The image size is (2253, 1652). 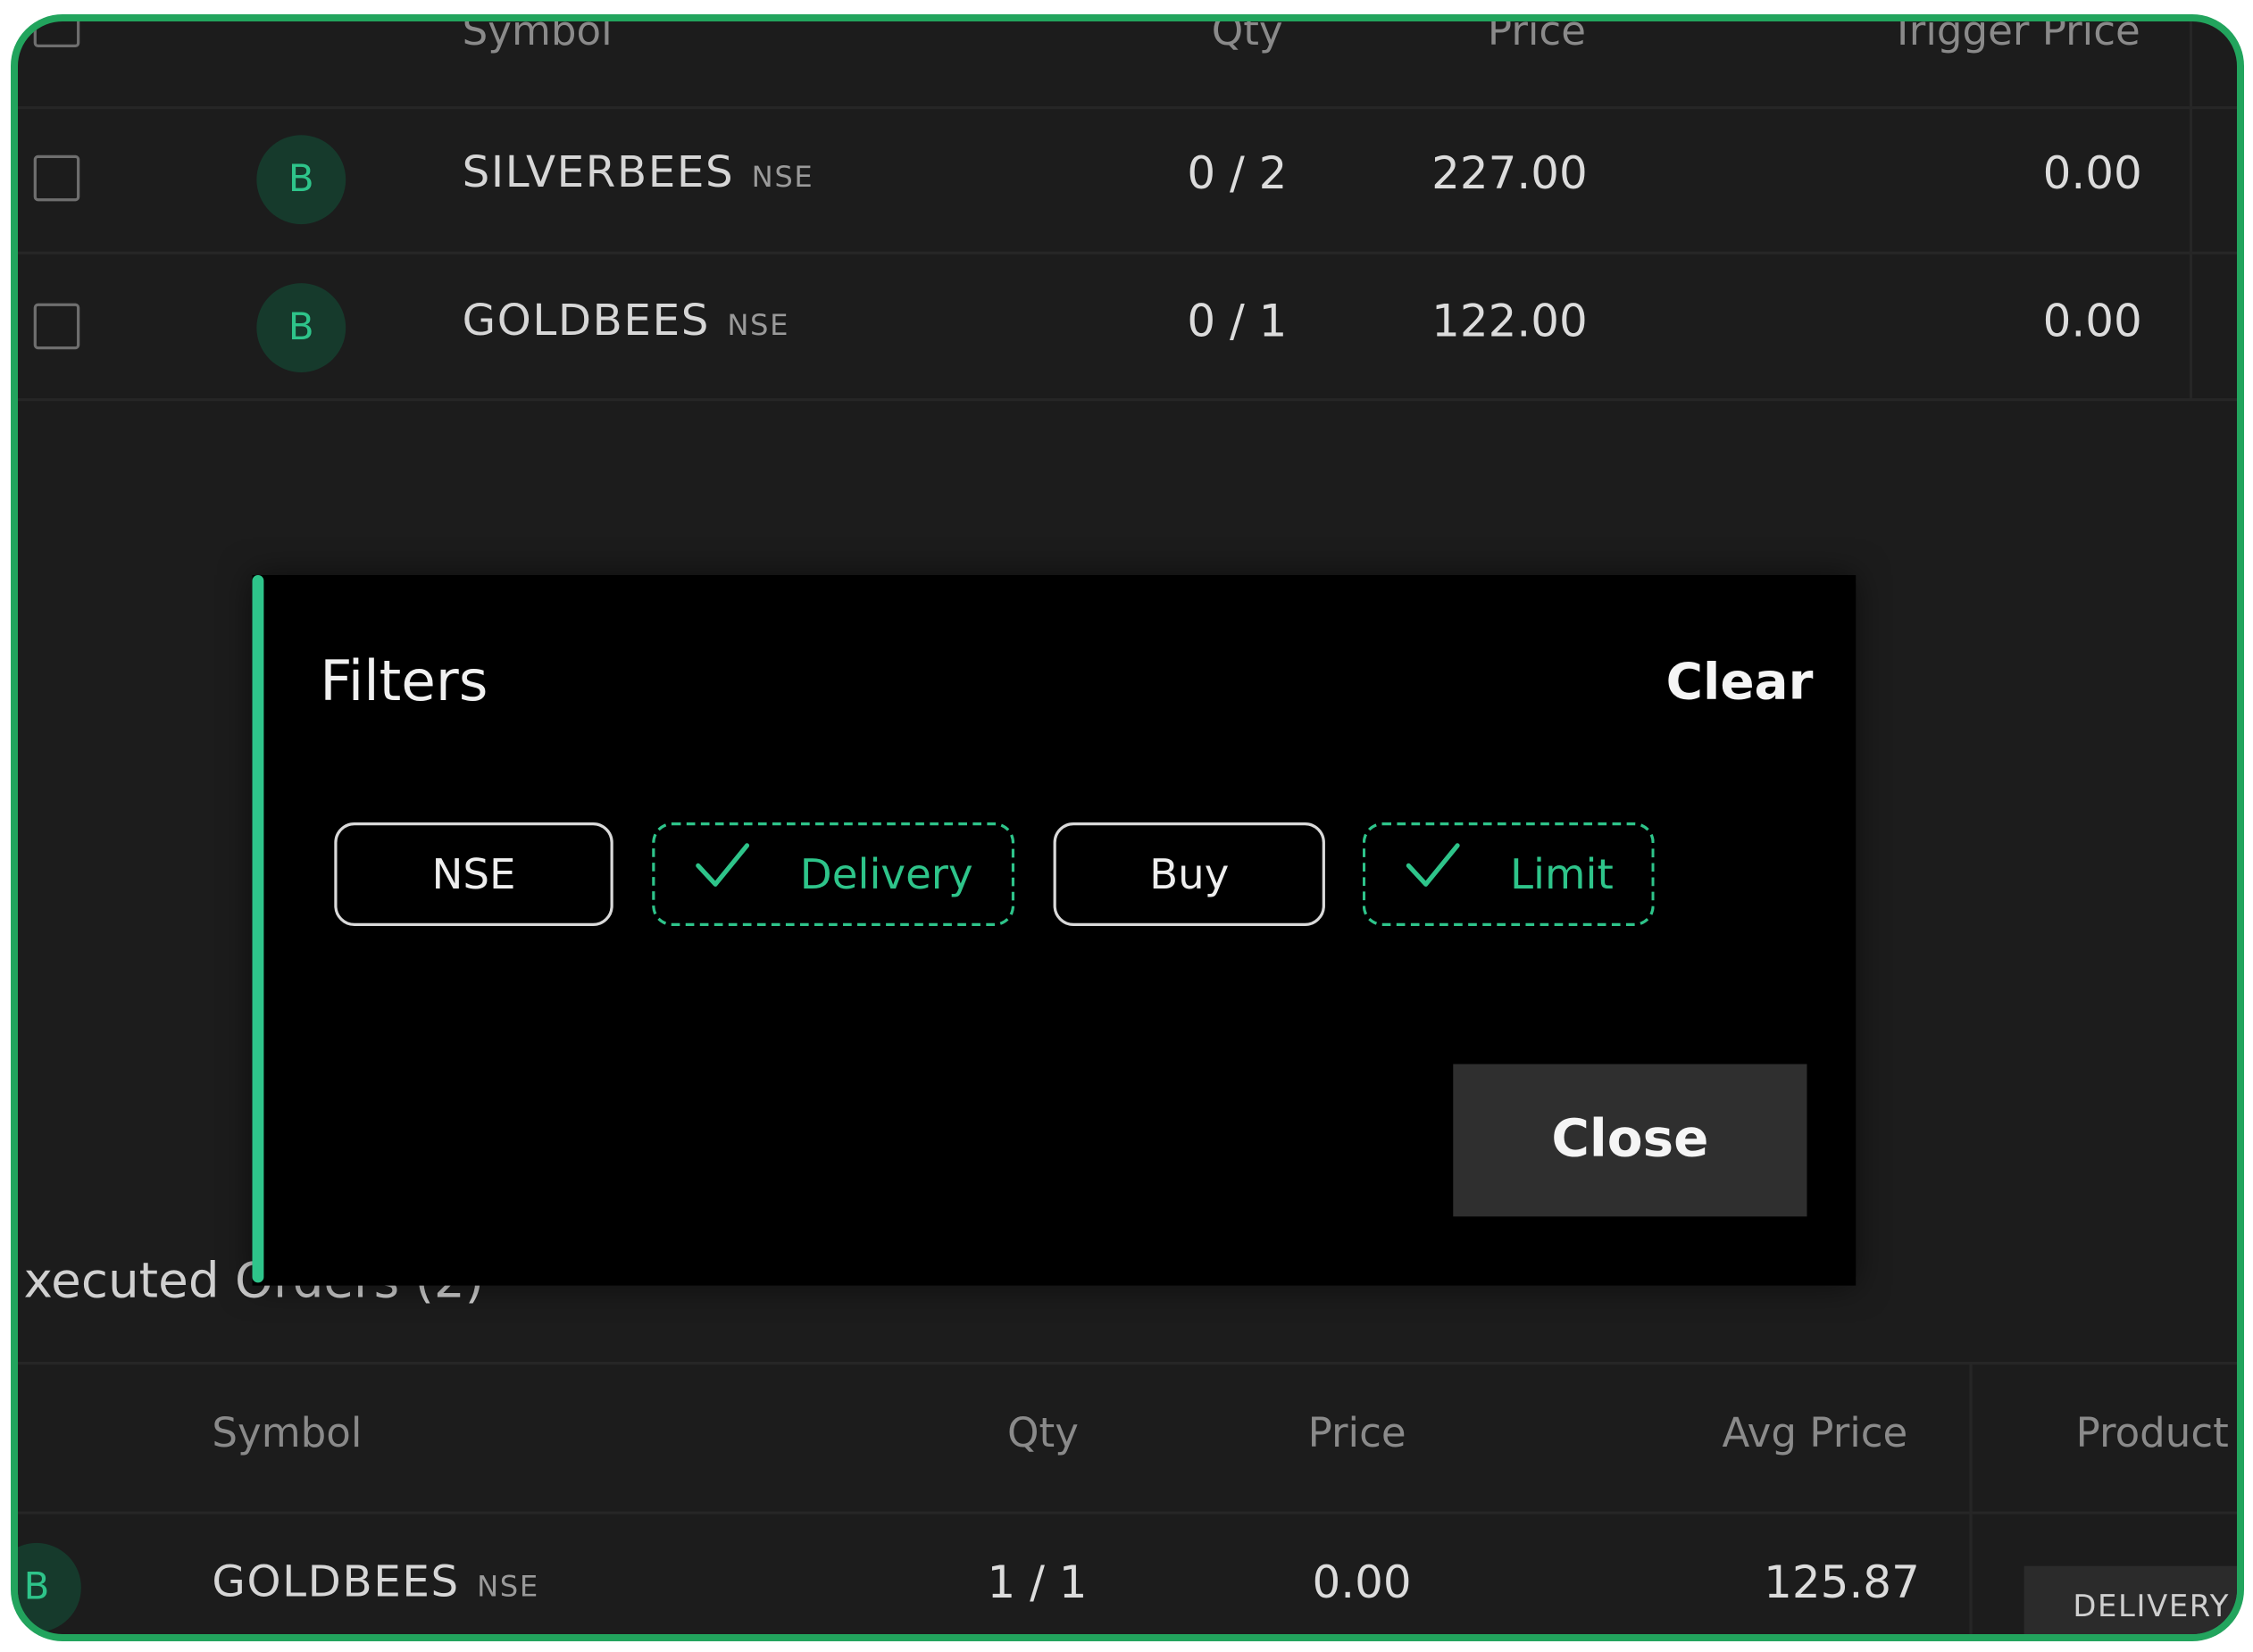 I want to click on order-symbol: SILVERBEES NSE, so click(x=639, y=173).